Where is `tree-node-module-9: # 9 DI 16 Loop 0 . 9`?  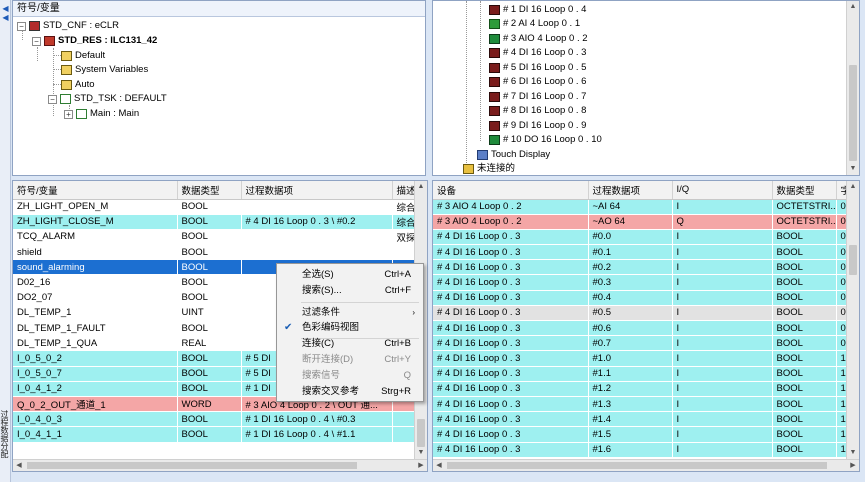 tree-node-module-9: # 9 DI 16 Loop 0 . 9 is located at coordinates (537, 126).